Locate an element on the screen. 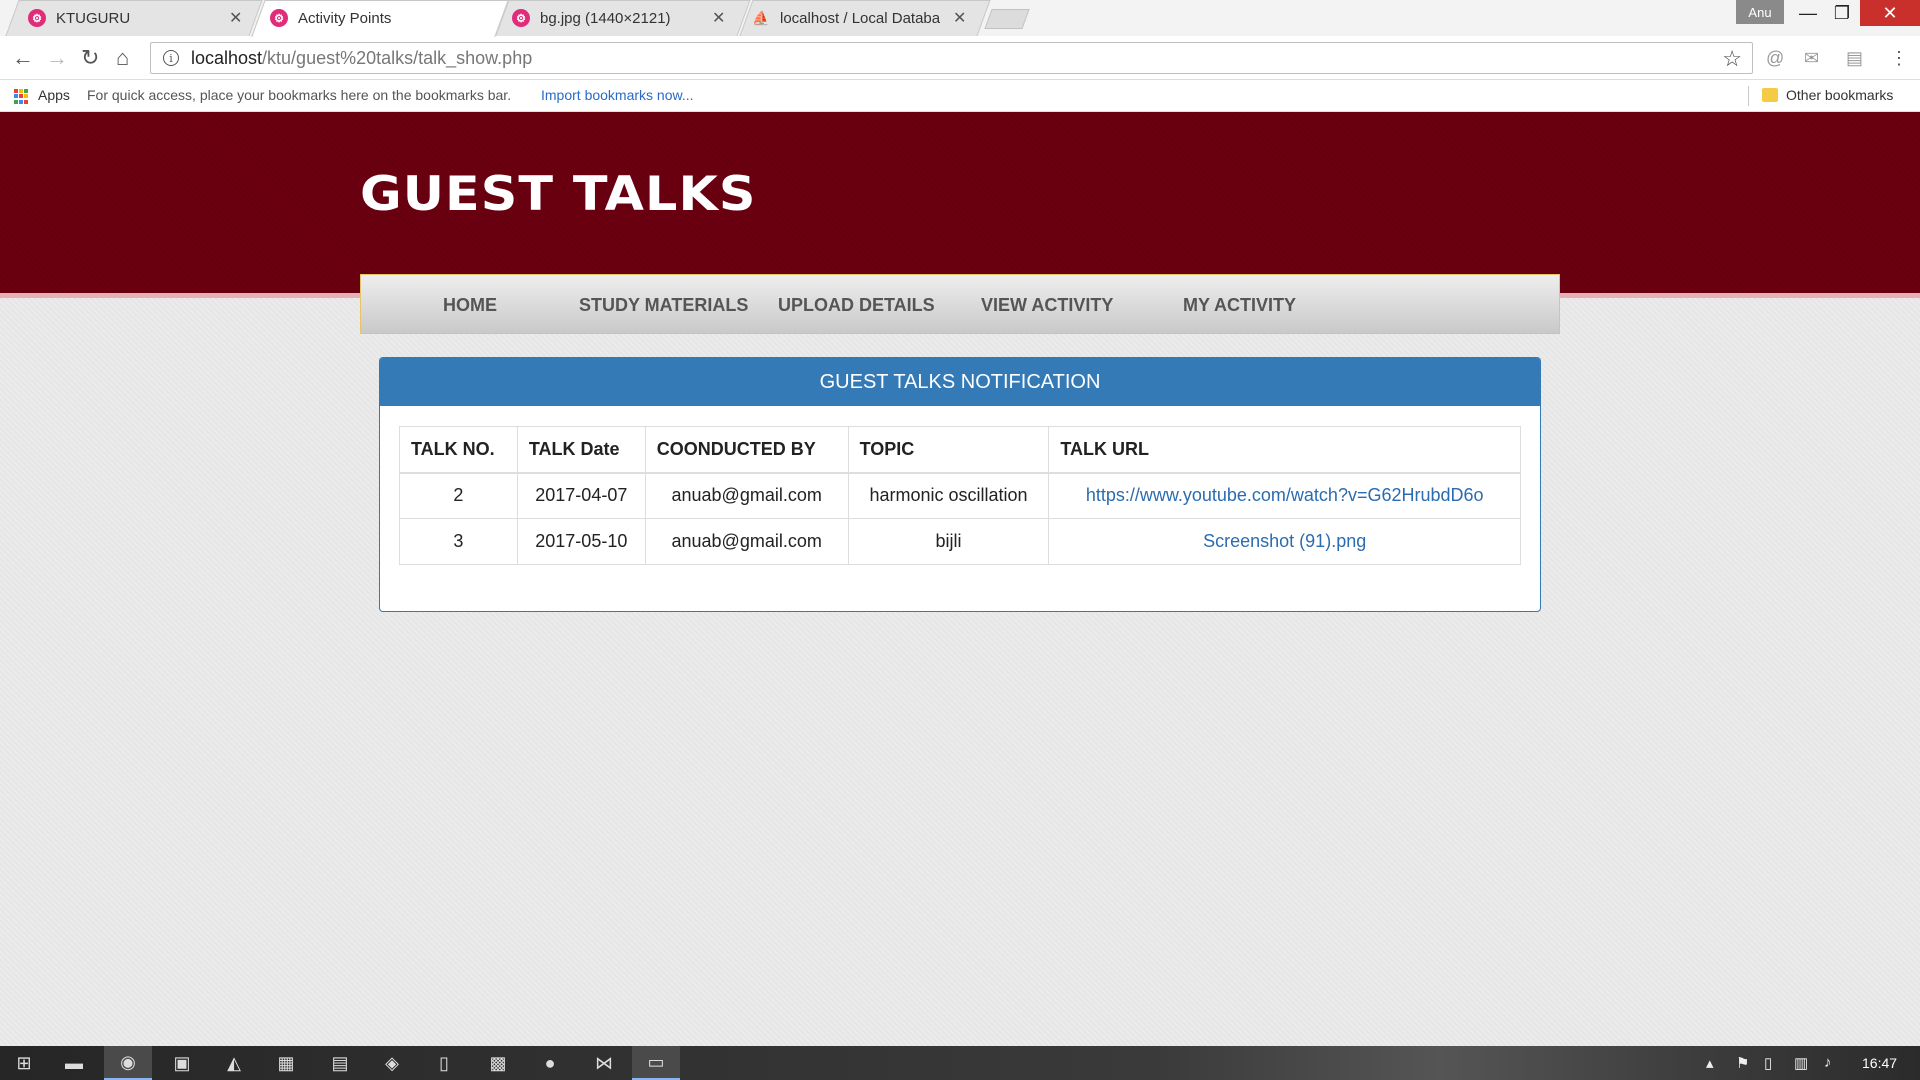  tab-title: KTUGURU is located at coordinates (93, 18).